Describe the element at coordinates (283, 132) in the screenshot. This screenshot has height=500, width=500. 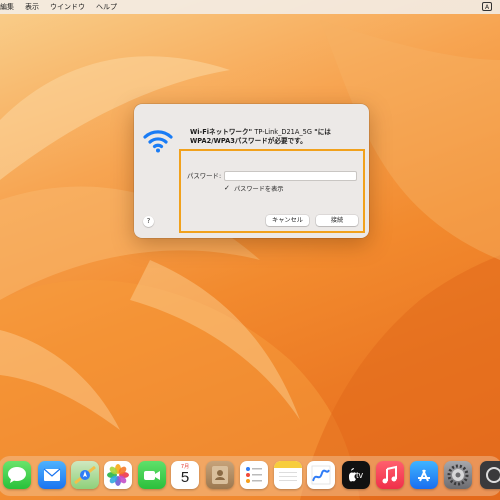
I see `dialog-ssid: TP-Link_D21A_5G` at that location.